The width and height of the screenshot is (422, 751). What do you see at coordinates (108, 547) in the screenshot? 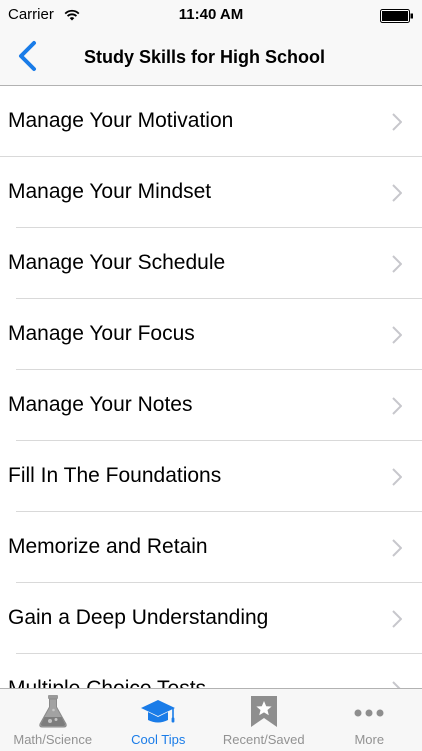
I see `list-item-label: Memorize and Retain` at bounding box center [108, 547].